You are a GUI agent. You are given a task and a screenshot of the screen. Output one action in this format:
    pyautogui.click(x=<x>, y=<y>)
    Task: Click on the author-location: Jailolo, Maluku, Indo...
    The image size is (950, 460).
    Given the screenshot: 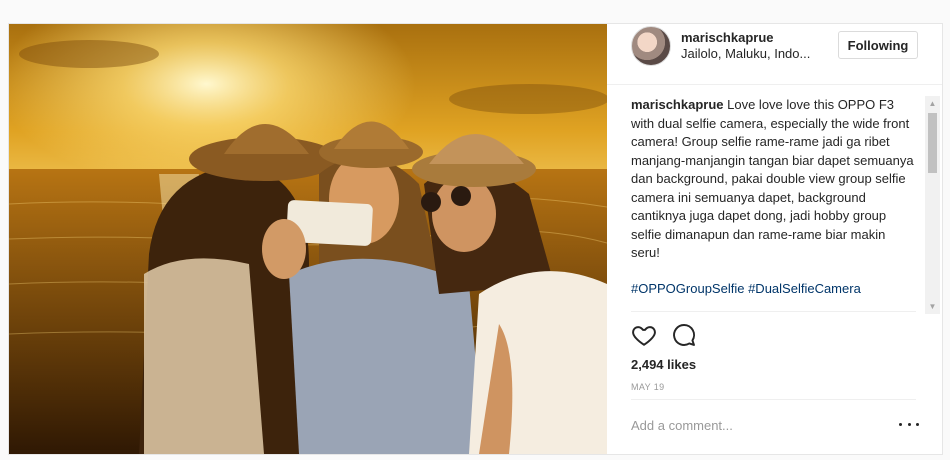 What is the action you would take?
    pyautogui.click(x=751, y=53)
    